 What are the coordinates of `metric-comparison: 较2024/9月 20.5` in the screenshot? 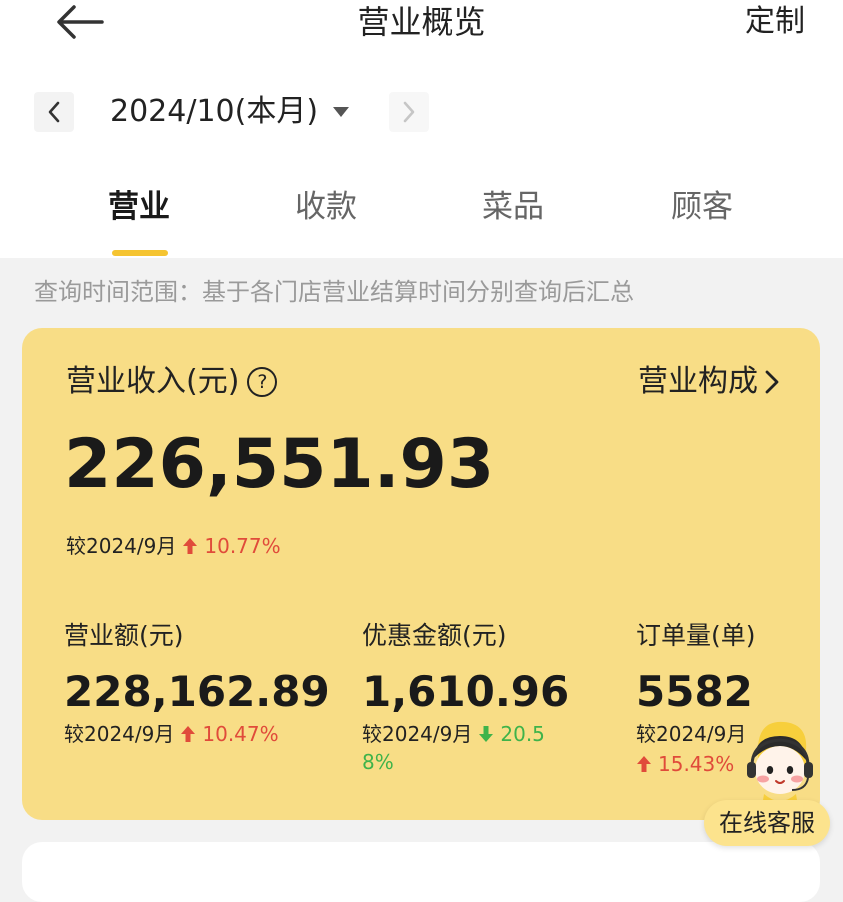 It's located at (465, 734).